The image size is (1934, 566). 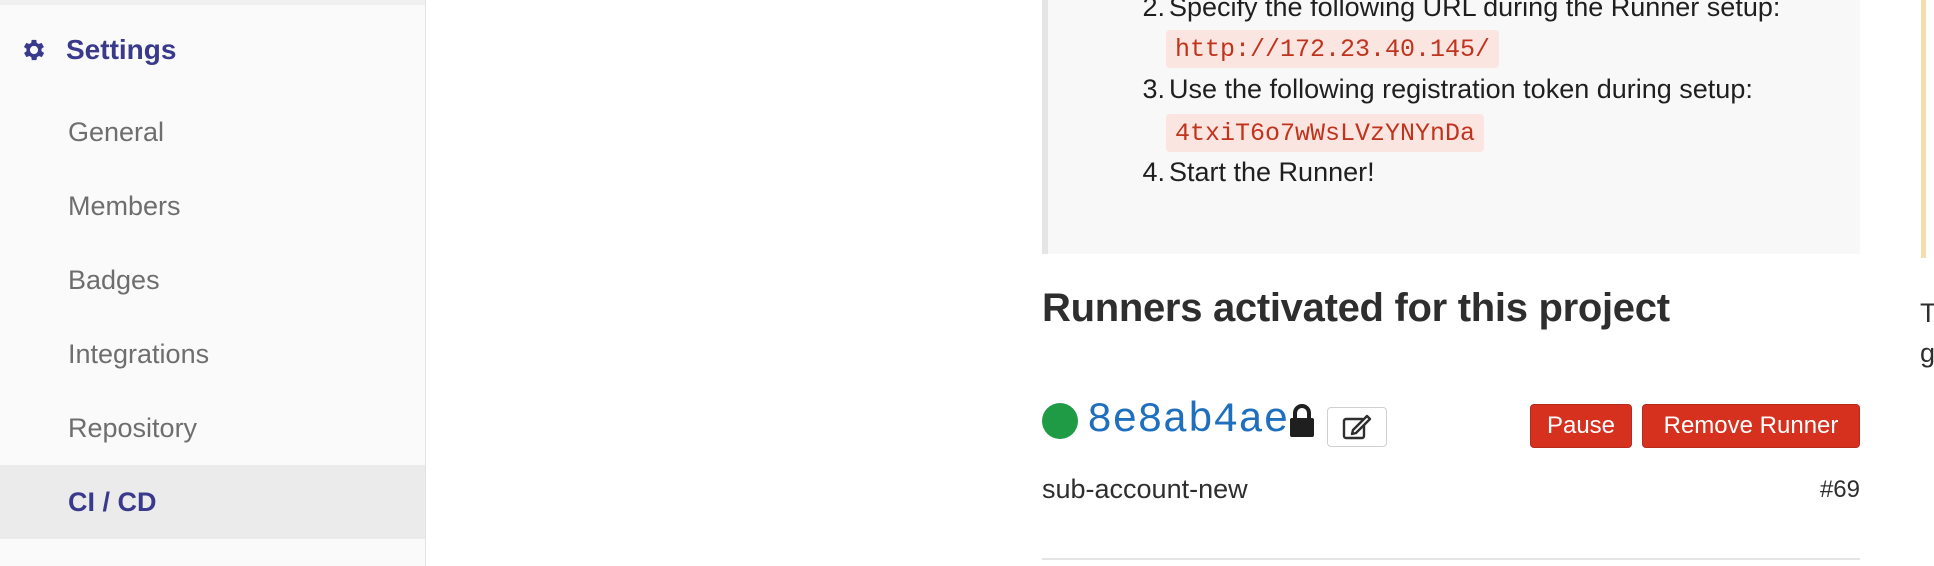 What do you see at coordinates (1302, 420) in the screenshot?
I see `lock-icon` at bounding box center [1302, 420].